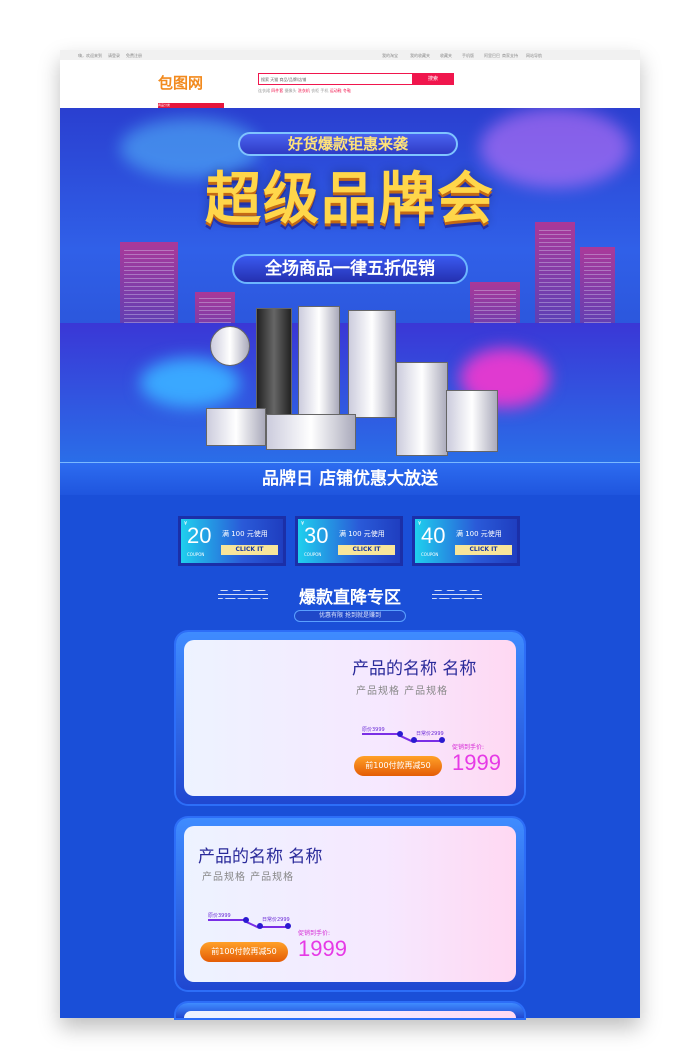 The height and width of the screenshot is (1053, 700). What do you see at coordinates (90, 56) in the screenshot?
I see `top-link: 嗨，欢迎来到` at bounding box center [90, 56].